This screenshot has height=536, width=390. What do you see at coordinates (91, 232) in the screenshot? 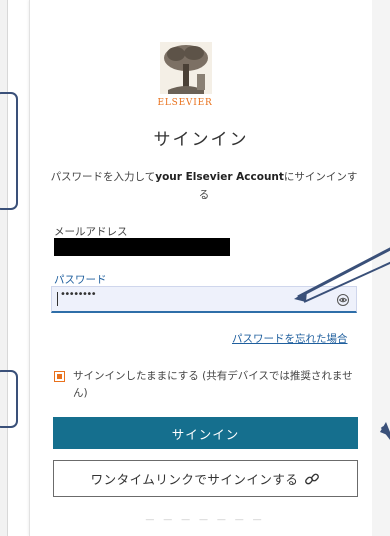
I see `email-label: メールアドレス` at bounding box center [91, 232].